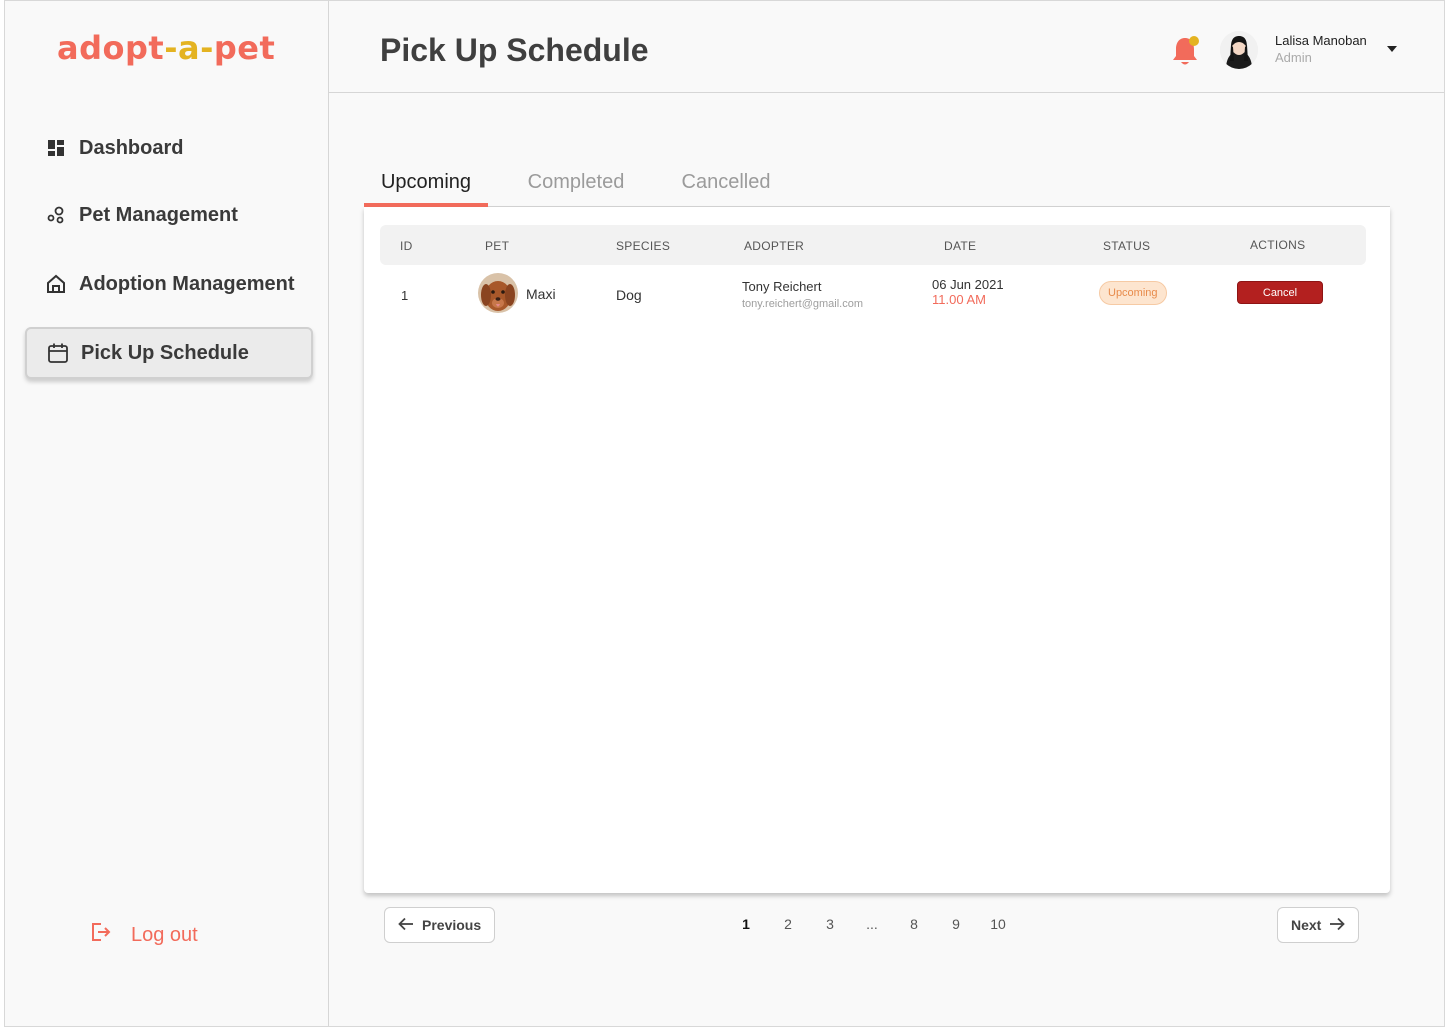 This screenshot has width=1448, height=1032. What do you see at coordinates (956, 924) in the screenshot?
I see `page-number: 9` at bounding box center [956, 924].